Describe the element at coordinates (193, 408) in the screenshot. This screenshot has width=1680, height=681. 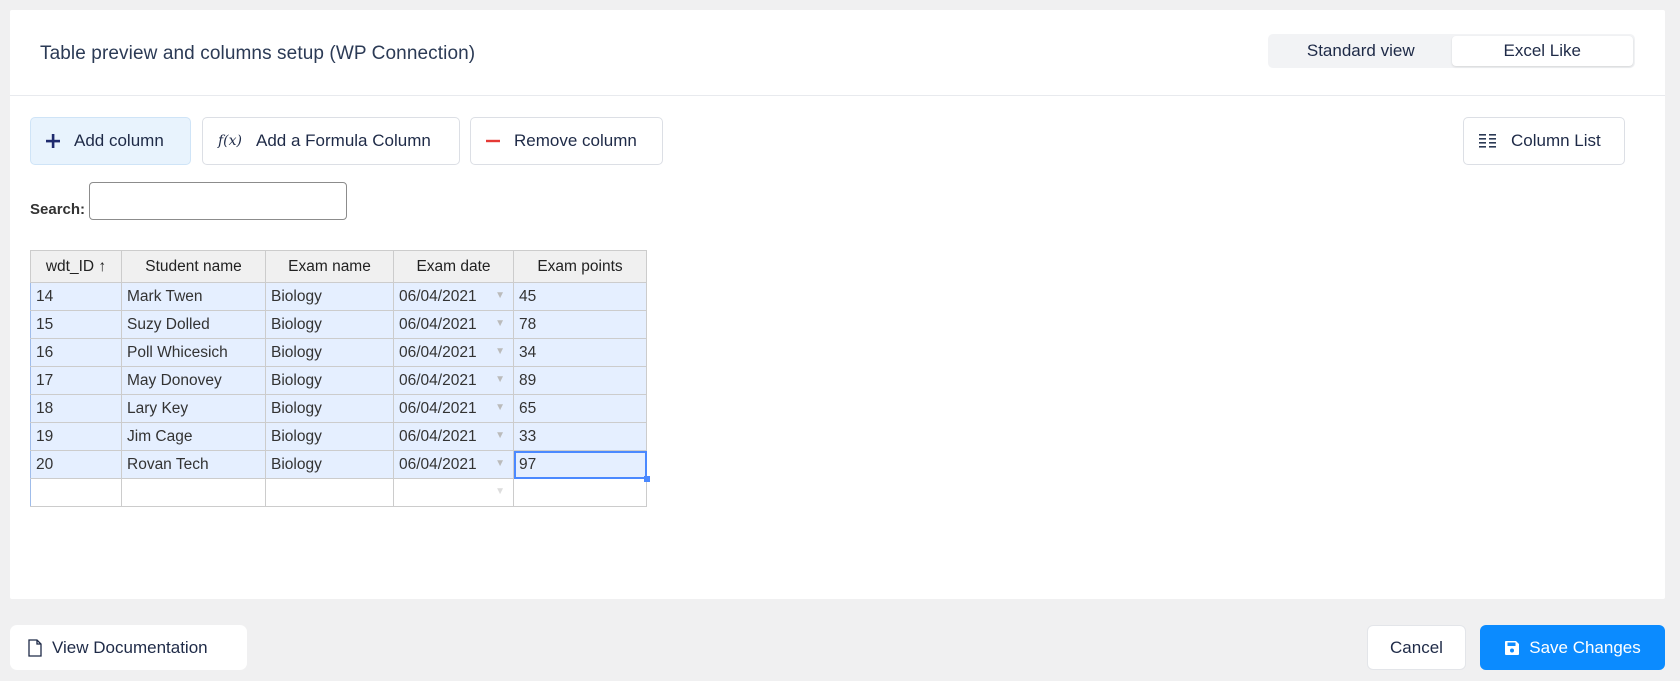
I see `cell-student-name: Lary Key` at that location.